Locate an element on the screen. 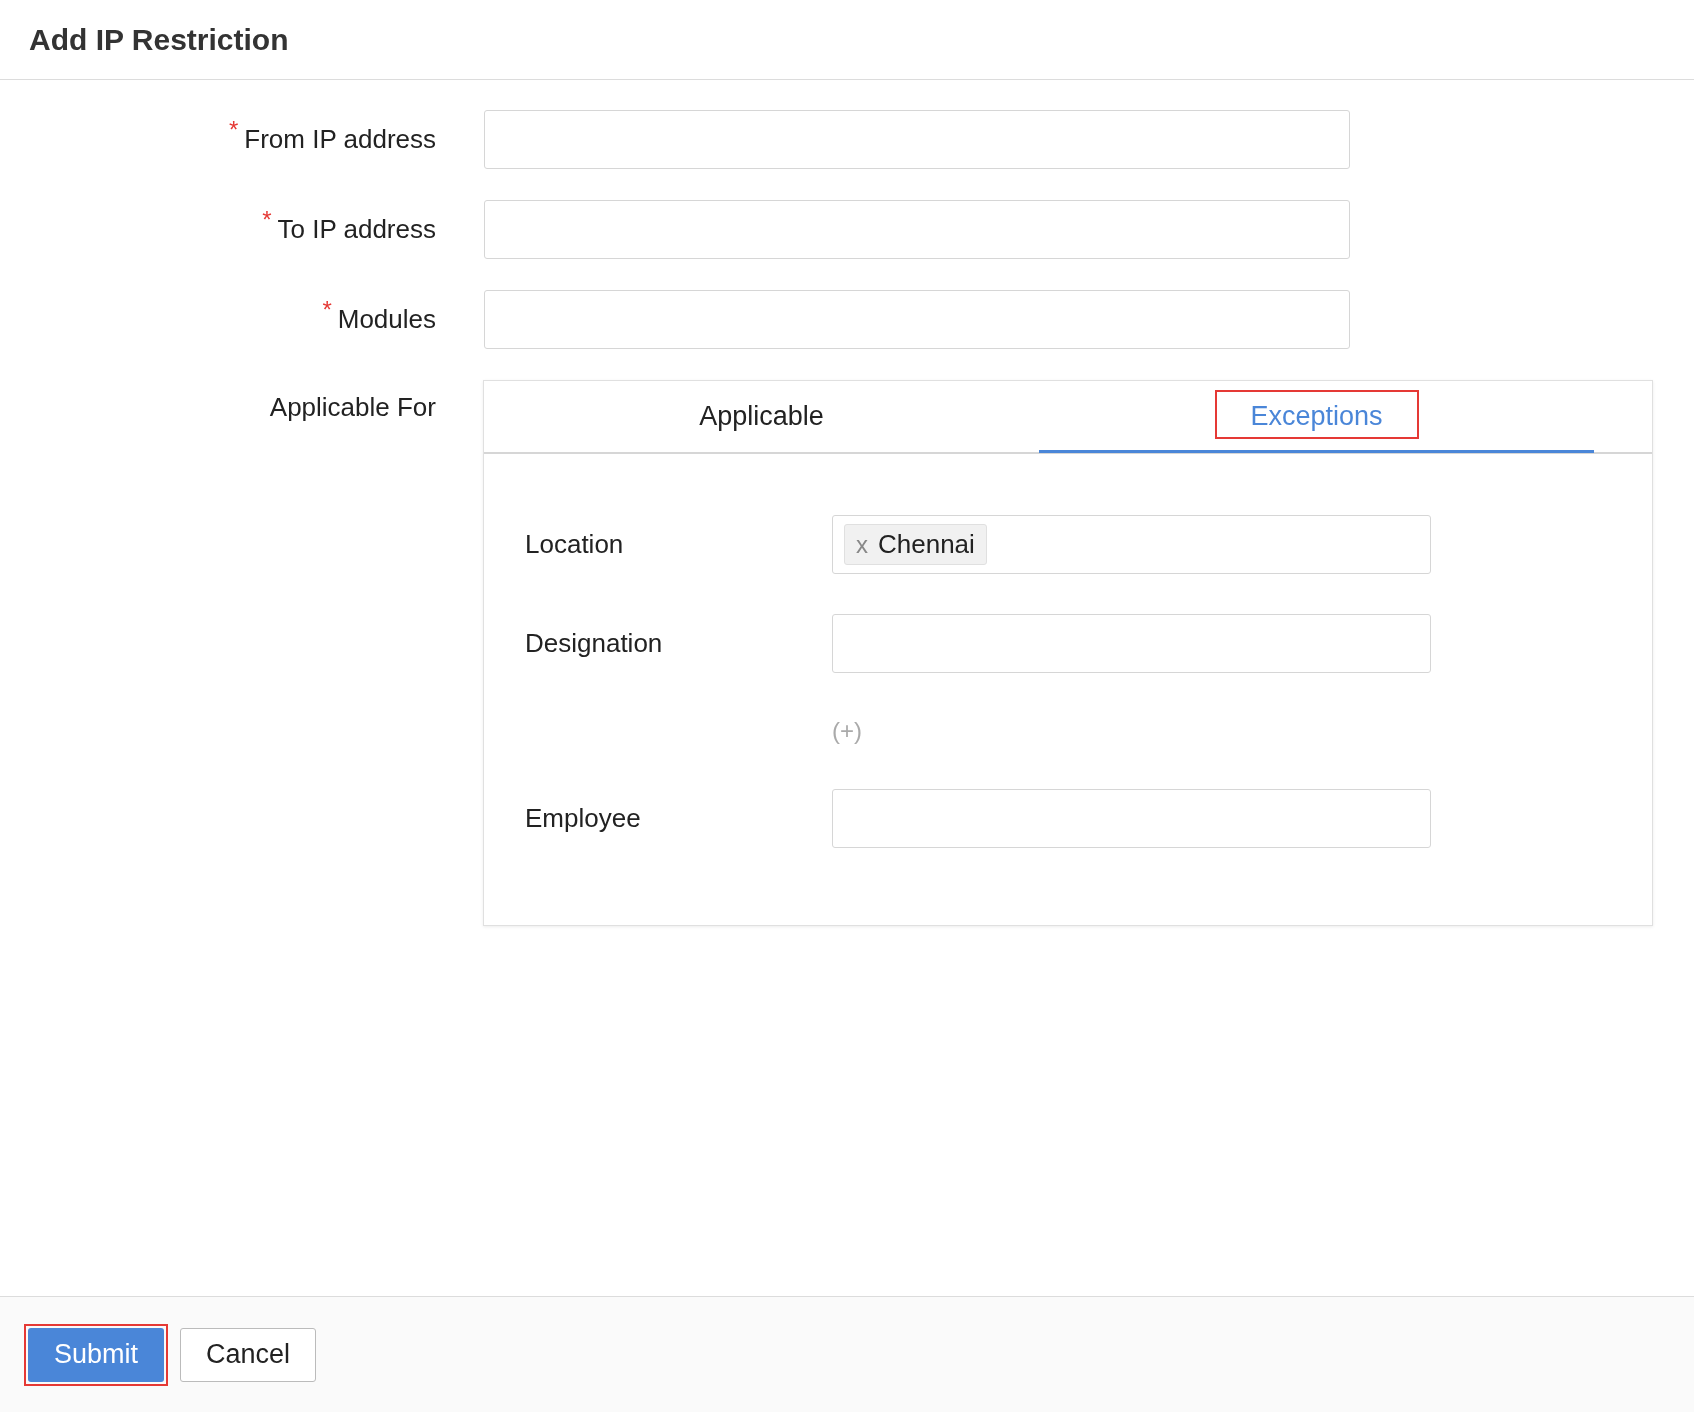  chip-label: Chennai is located at coordinates (926, 544).